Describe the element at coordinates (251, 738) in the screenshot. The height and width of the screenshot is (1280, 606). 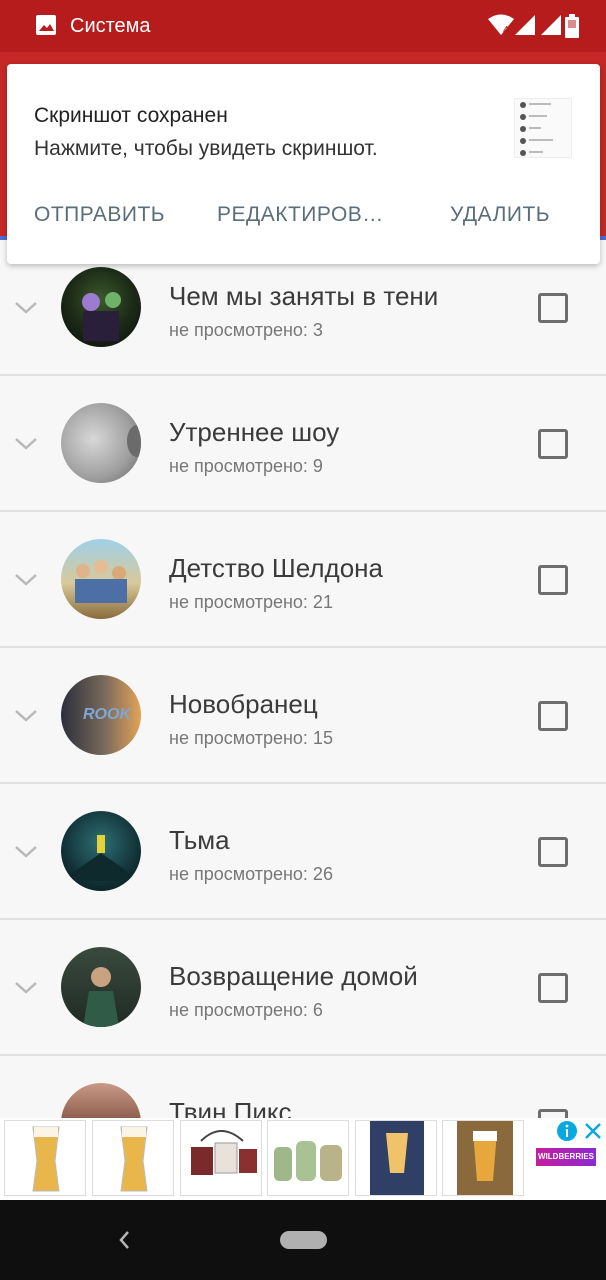
I see `unwatched-count: не просмотрено: 15` at that location.